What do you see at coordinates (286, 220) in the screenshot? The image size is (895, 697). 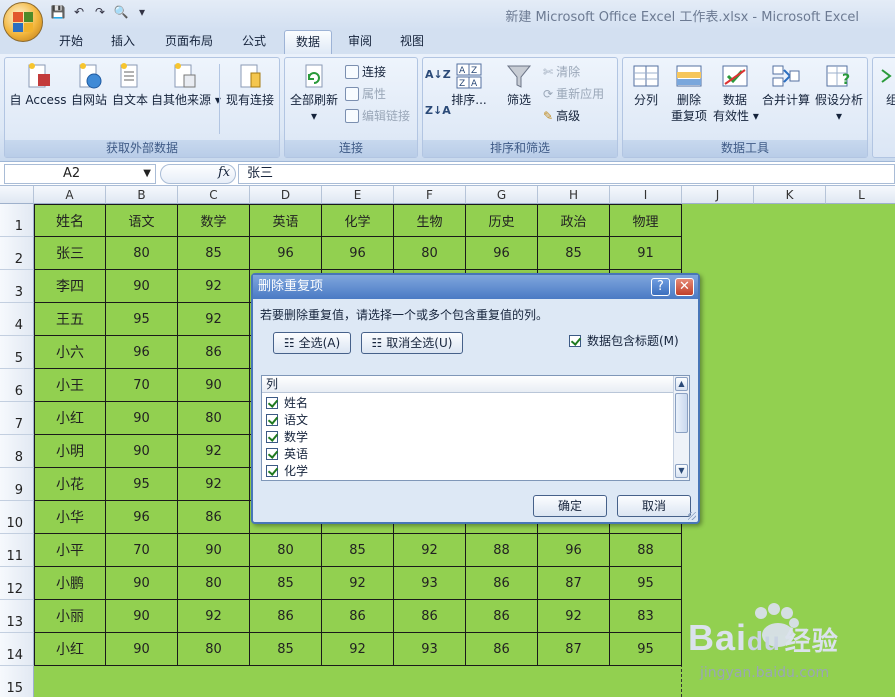 I see `table-header-cell: 英语` at bounding box center [286, 220].